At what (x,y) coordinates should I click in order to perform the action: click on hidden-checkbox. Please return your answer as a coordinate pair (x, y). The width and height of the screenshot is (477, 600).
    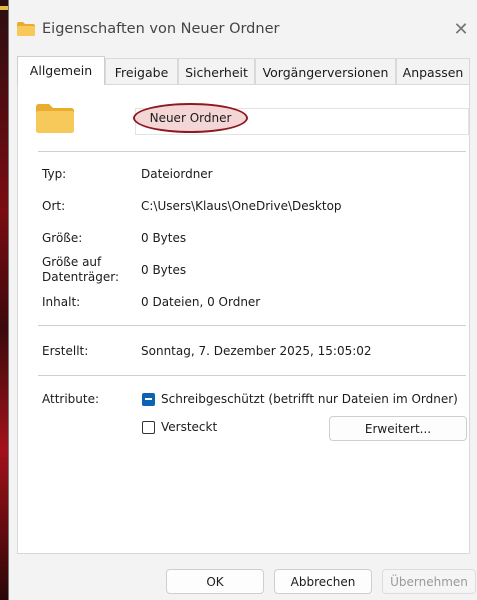
    Looking at the image, I should click on (148, 427).